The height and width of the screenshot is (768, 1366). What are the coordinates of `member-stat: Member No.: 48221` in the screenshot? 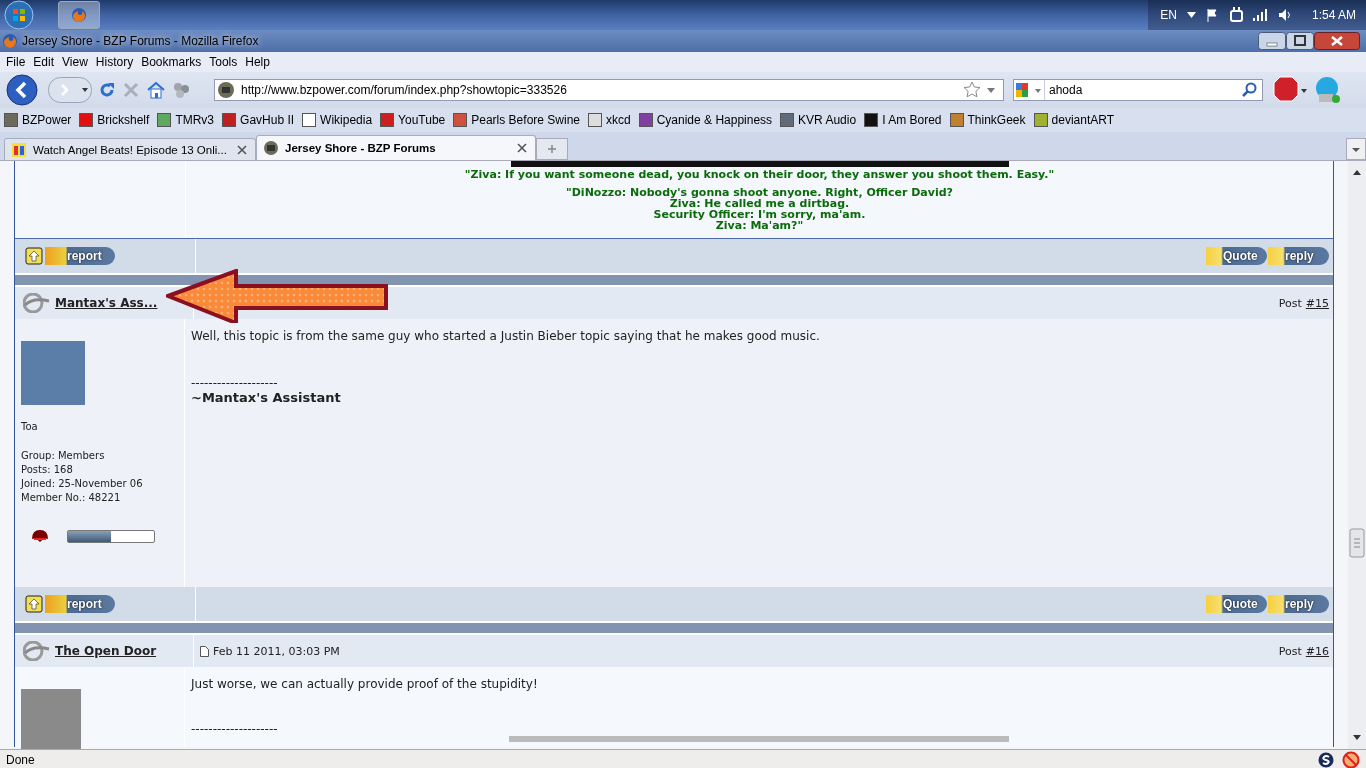 It's located at (71, 498).